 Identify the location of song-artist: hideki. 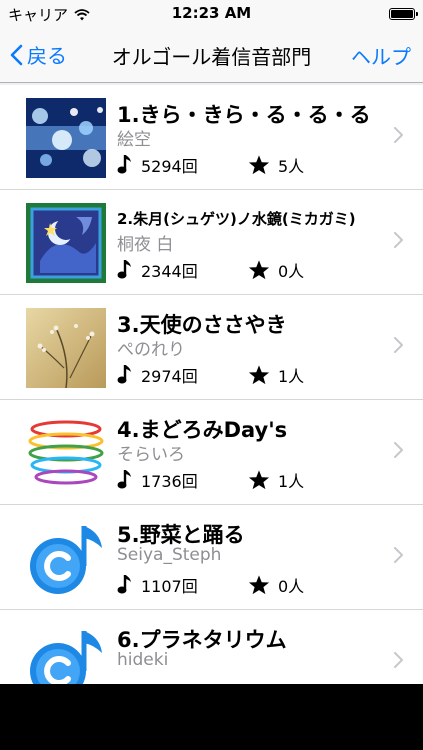
(143, 660).